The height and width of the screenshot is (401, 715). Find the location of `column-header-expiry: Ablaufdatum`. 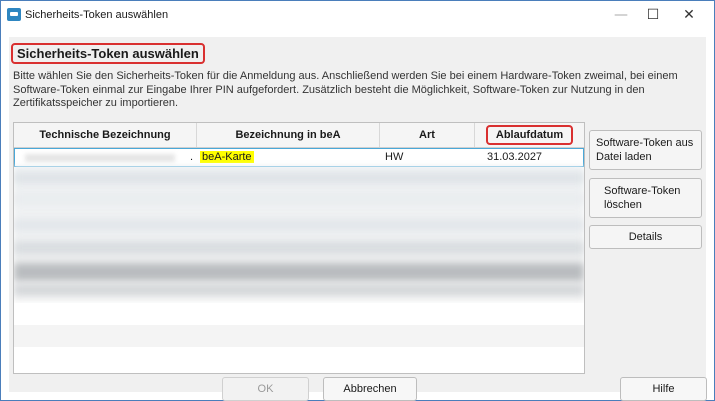

column-header-expiry: Ablaufdatum is located at coordinates (529, 135).